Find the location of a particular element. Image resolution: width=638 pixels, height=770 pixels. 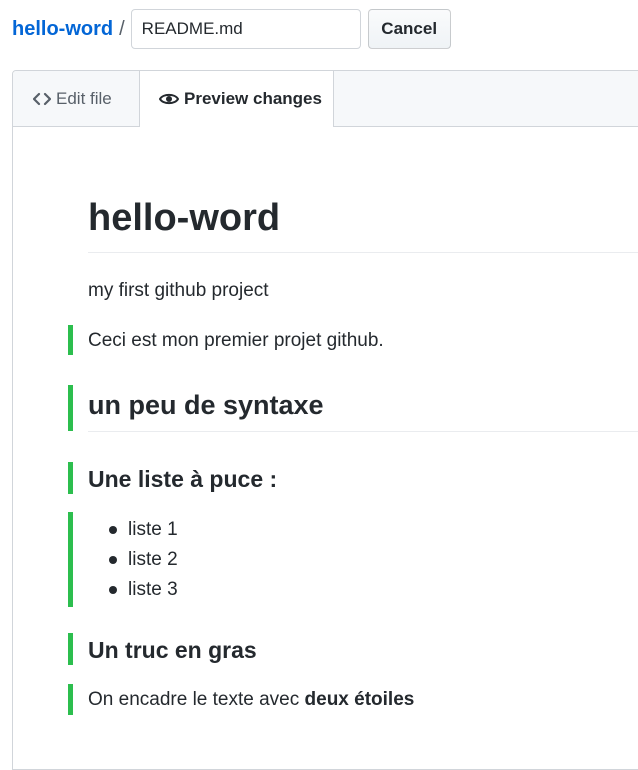

filename-input is located at coordinates (245, 29).